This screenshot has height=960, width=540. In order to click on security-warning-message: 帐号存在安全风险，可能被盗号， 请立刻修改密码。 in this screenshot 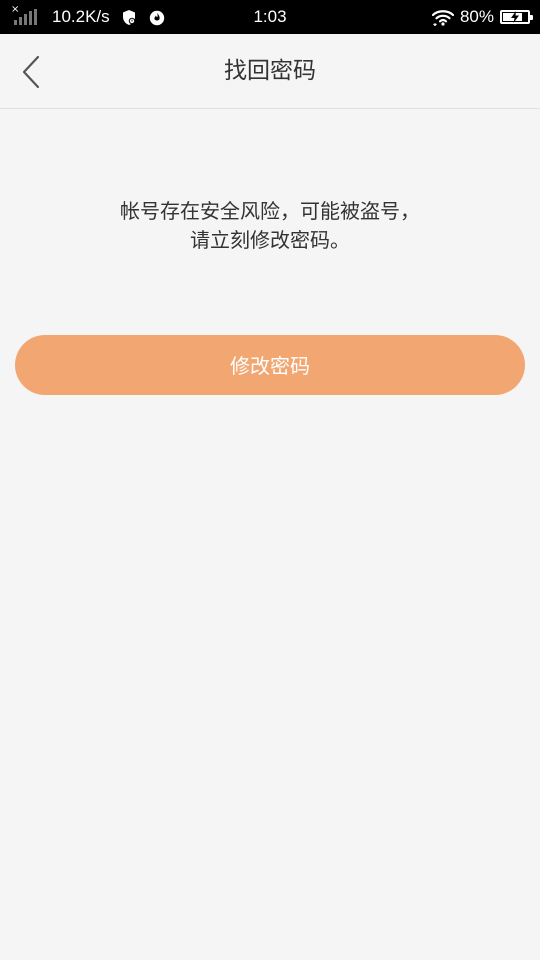, I will do `click(270, 226)`.